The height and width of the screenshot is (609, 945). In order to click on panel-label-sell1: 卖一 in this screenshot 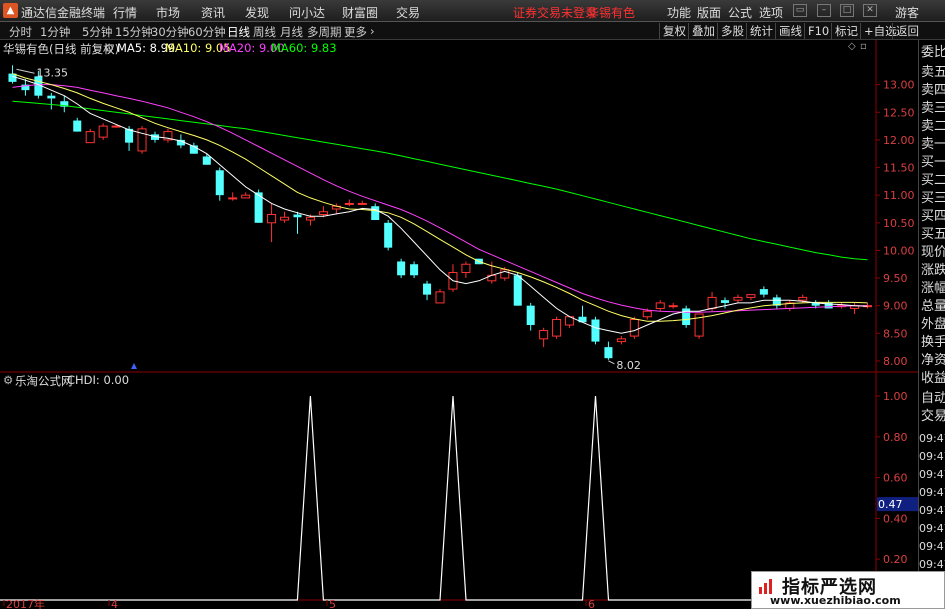, I will do `click(933, 144)`.